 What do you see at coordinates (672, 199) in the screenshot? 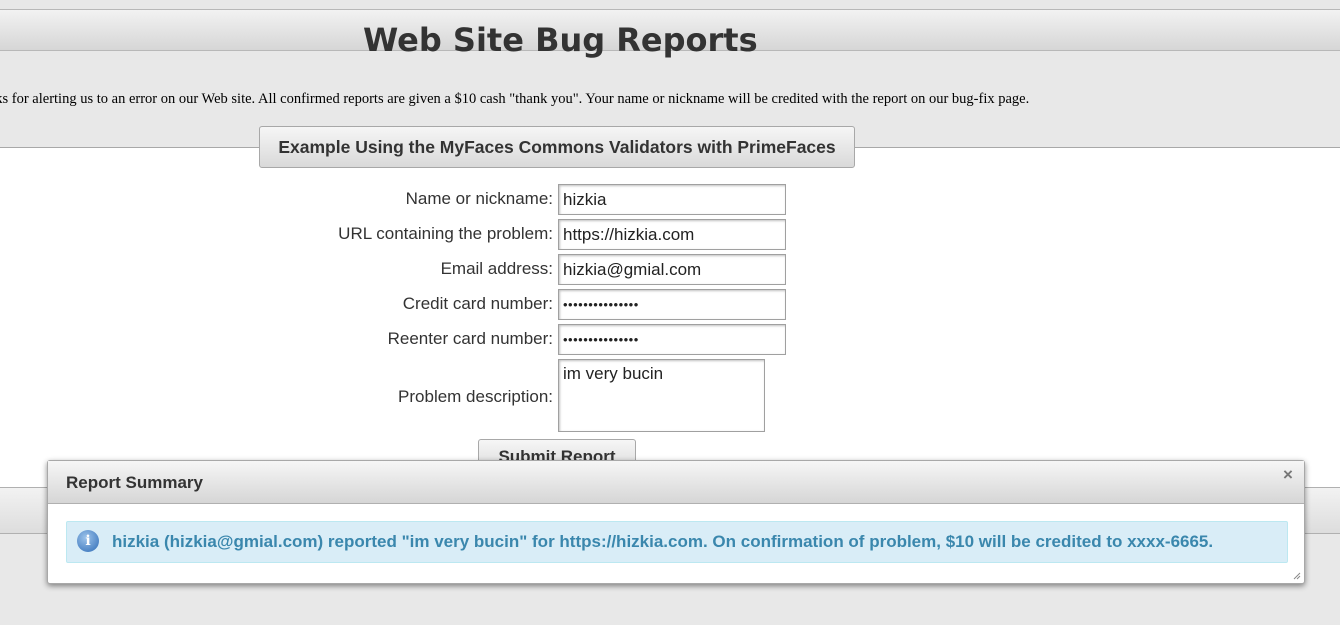
I see `name-input` at bounding box center [672, 199].